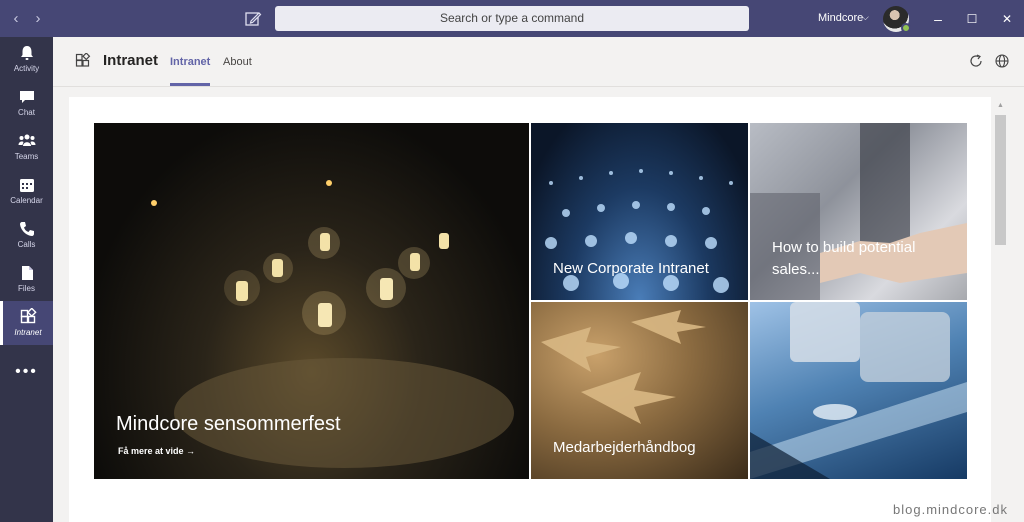  I want to click on presence-status-icon, so click(906, 28).